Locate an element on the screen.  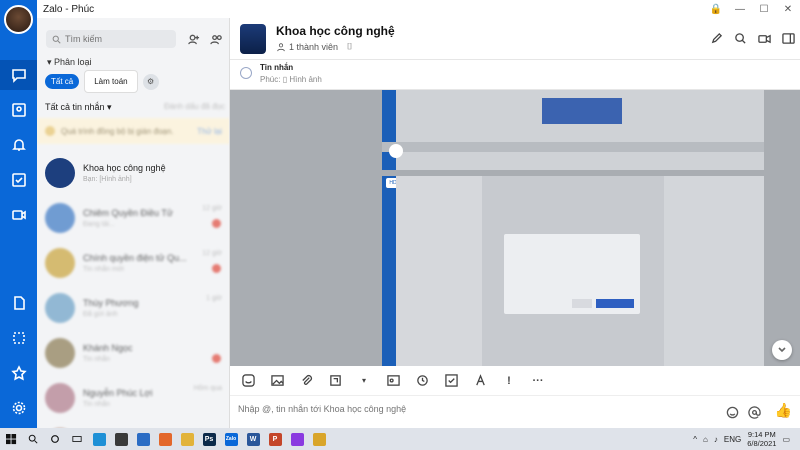
taskbar-app-firefox is located at coordinates (165, 439).